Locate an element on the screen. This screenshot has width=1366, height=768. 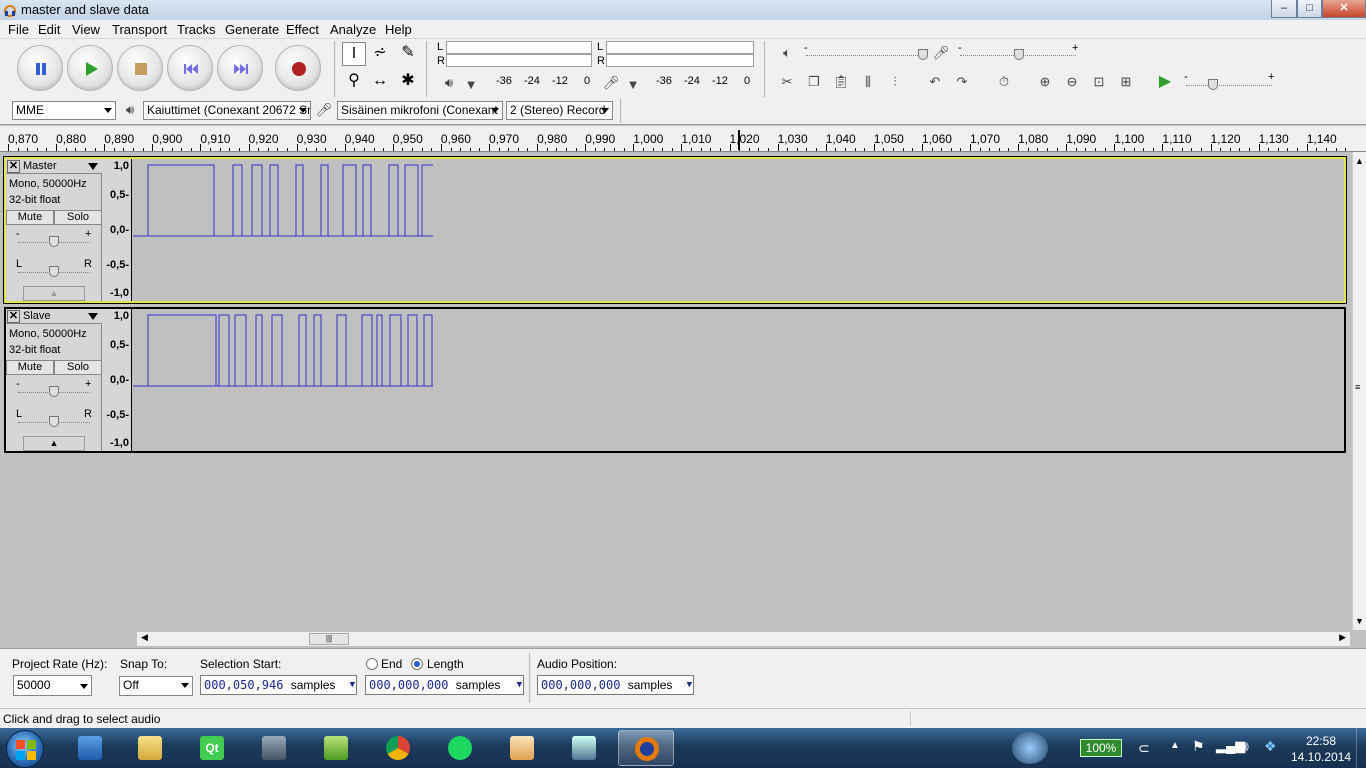
menu-view: View is located at coordinates (86, 29).